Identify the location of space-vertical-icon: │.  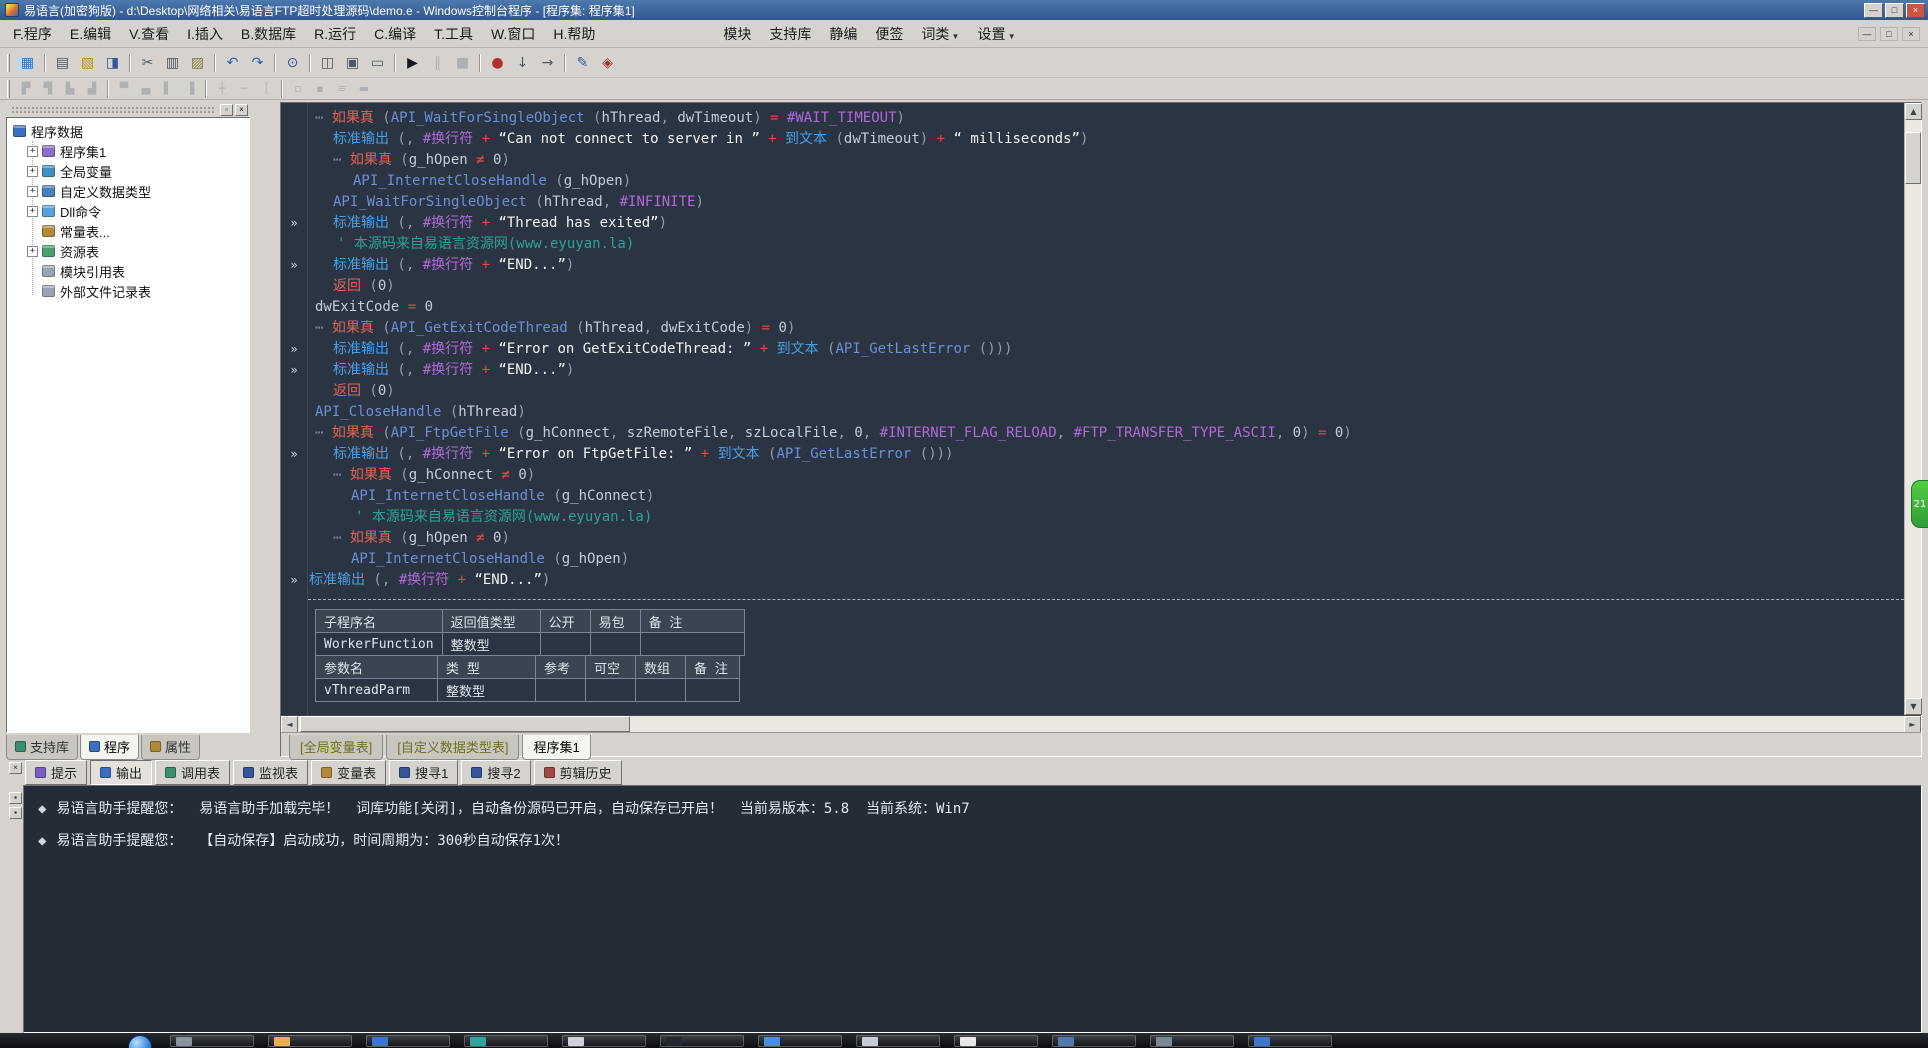
(266, 89).